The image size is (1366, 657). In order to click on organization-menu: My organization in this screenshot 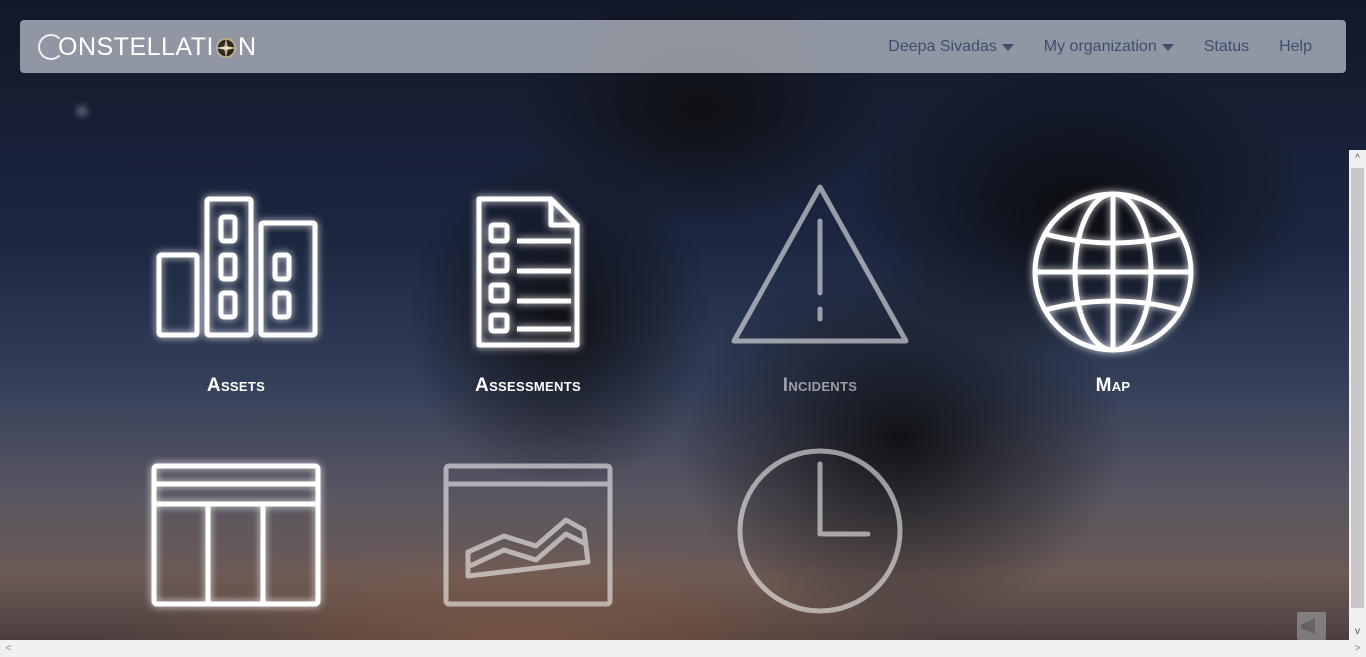, I will do `click(1109, 47)`.